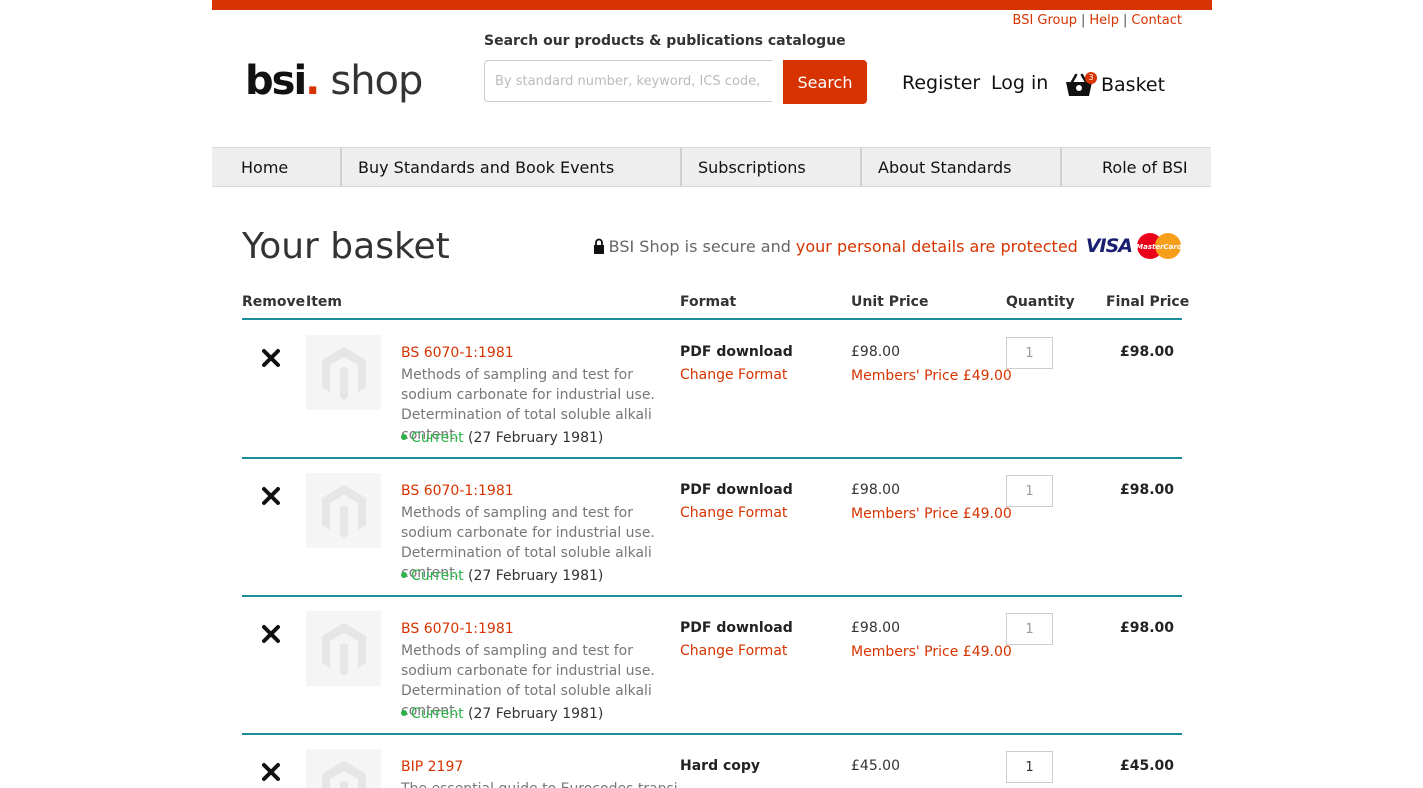  What do you see at coordinates (1133, 85) in the screenshot?
I see `basket-label: Basket` at bounding box center [1133, 85].